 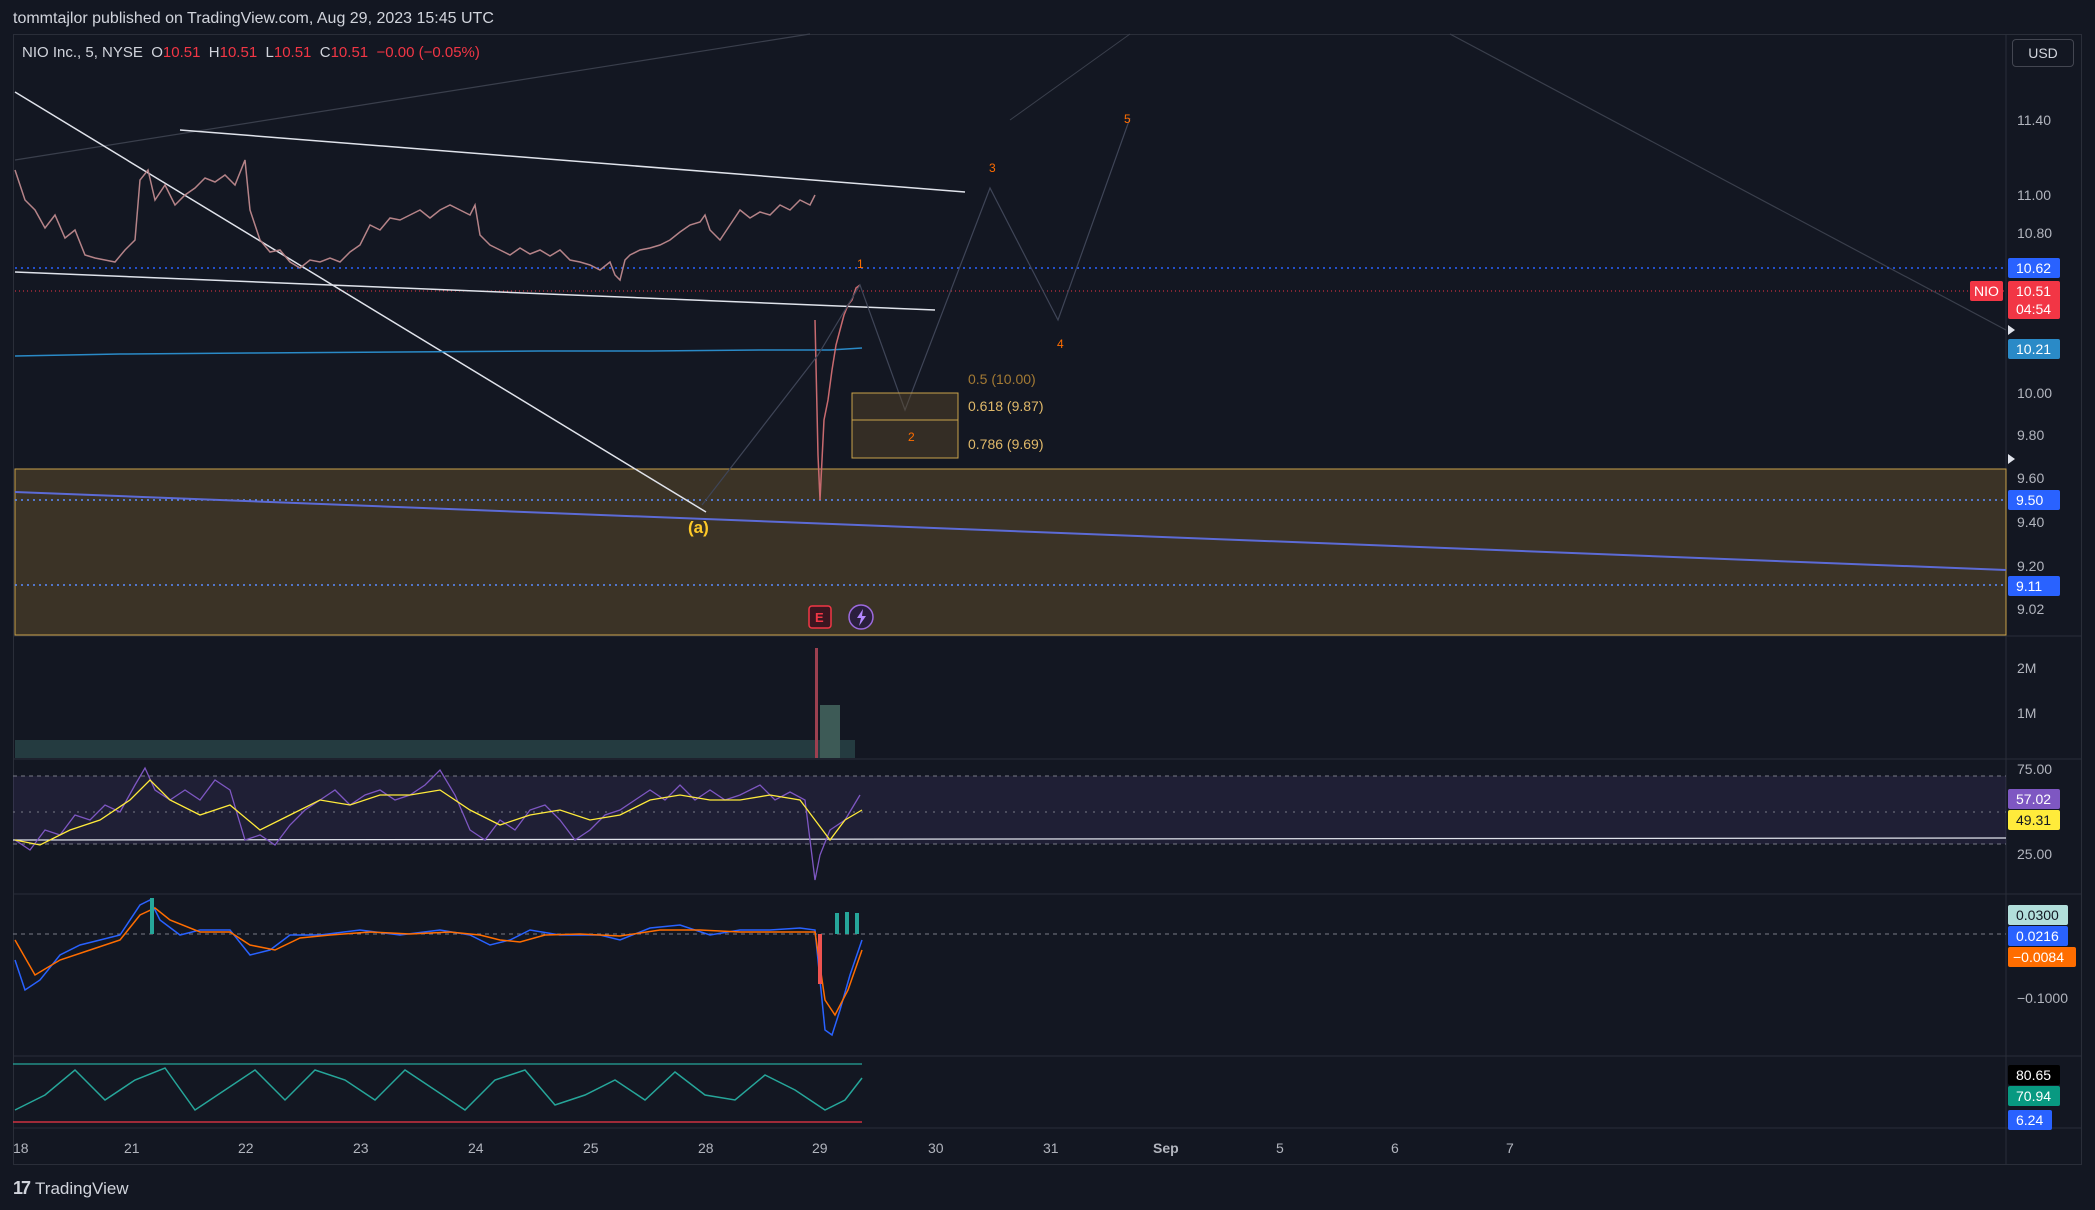 What do you see at coordinates (476, 1148) in the screenshot?
I see `svg-text: 24` at bounding box center [476, 1148].